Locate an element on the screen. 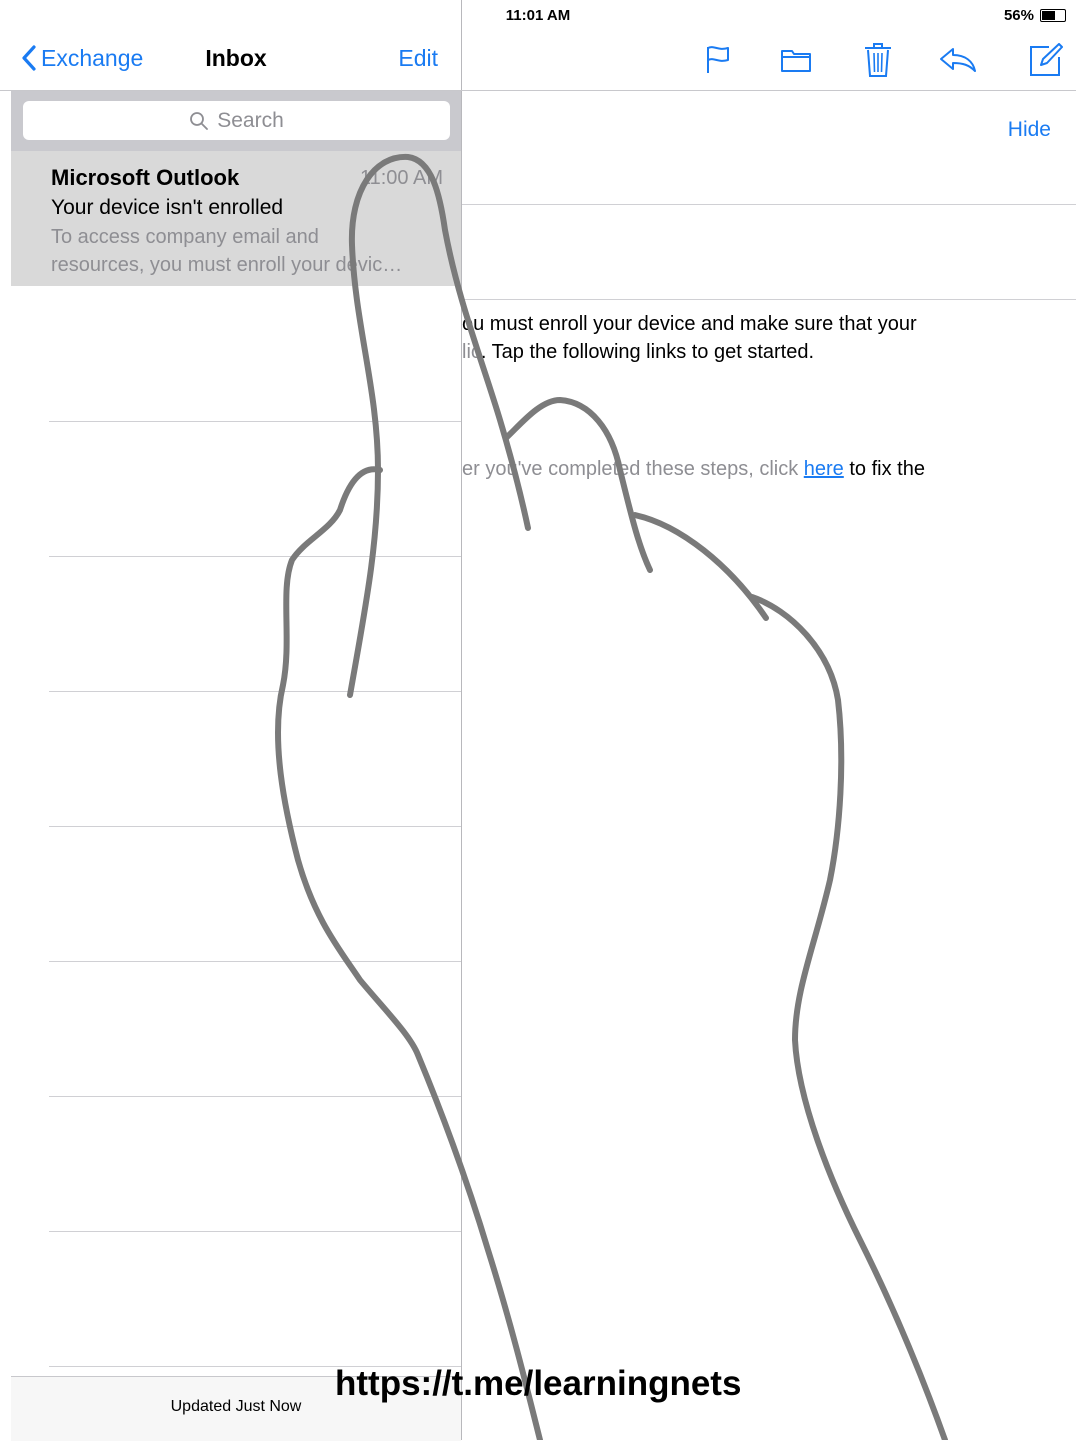 The width and height of the screenshot is (1076, 1441). here-link: here is located at coordinates (824, 469).